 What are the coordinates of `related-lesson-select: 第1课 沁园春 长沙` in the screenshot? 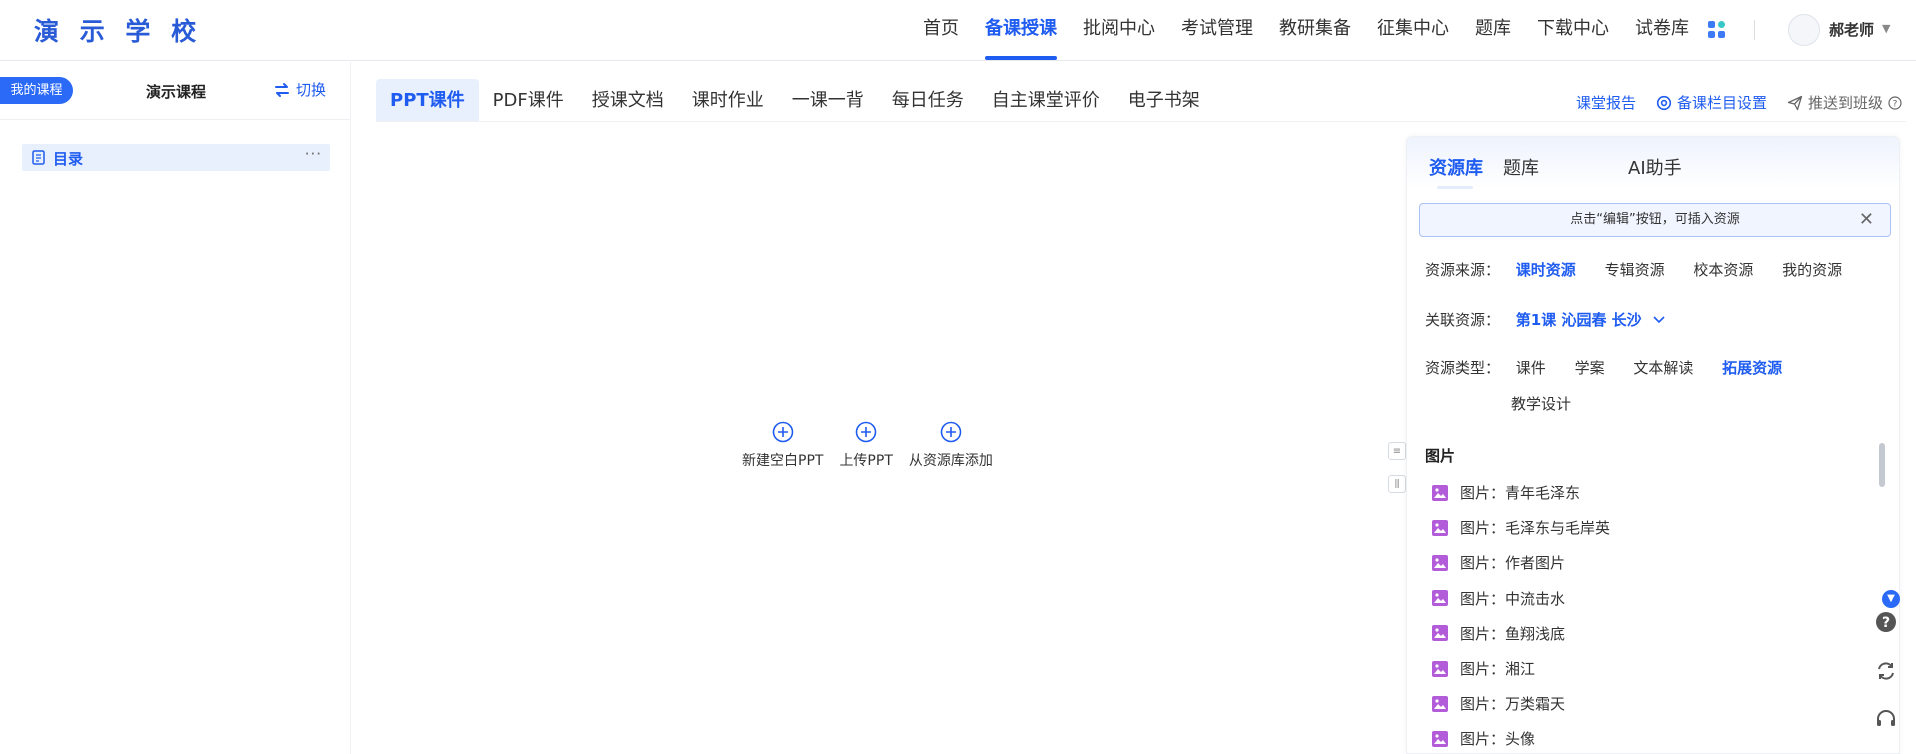 It's located at (1579, 320).